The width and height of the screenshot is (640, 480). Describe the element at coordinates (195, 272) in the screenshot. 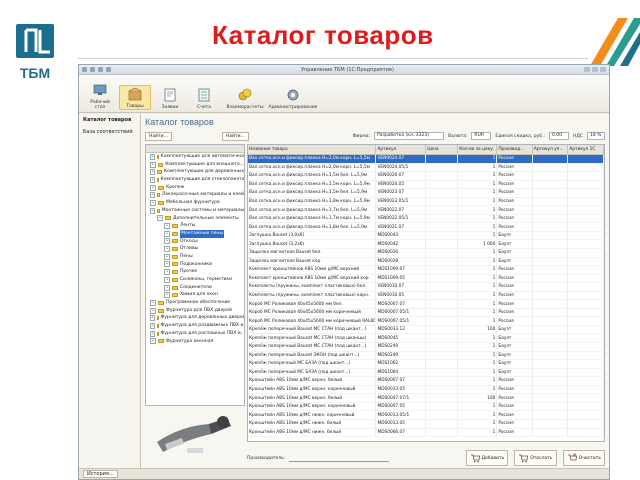

I see `tree-item: + Прочее` at that location.